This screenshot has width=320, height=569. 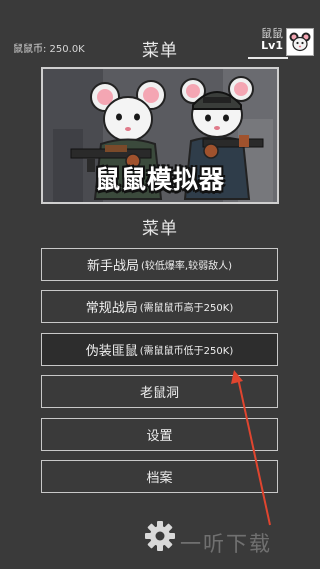 I want to click on regular-battle-button: 常规战局 (需鼠鼠币高于250K), so click(x=159, y=306).